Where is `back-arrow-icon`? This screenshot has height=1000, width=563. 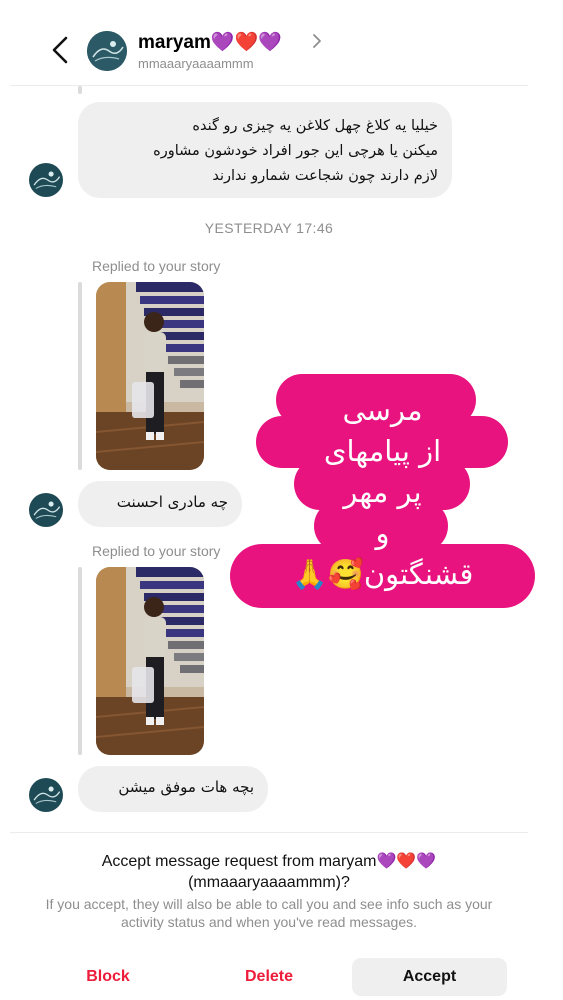
back-arrow-icon is located at coordinates (60, 50).